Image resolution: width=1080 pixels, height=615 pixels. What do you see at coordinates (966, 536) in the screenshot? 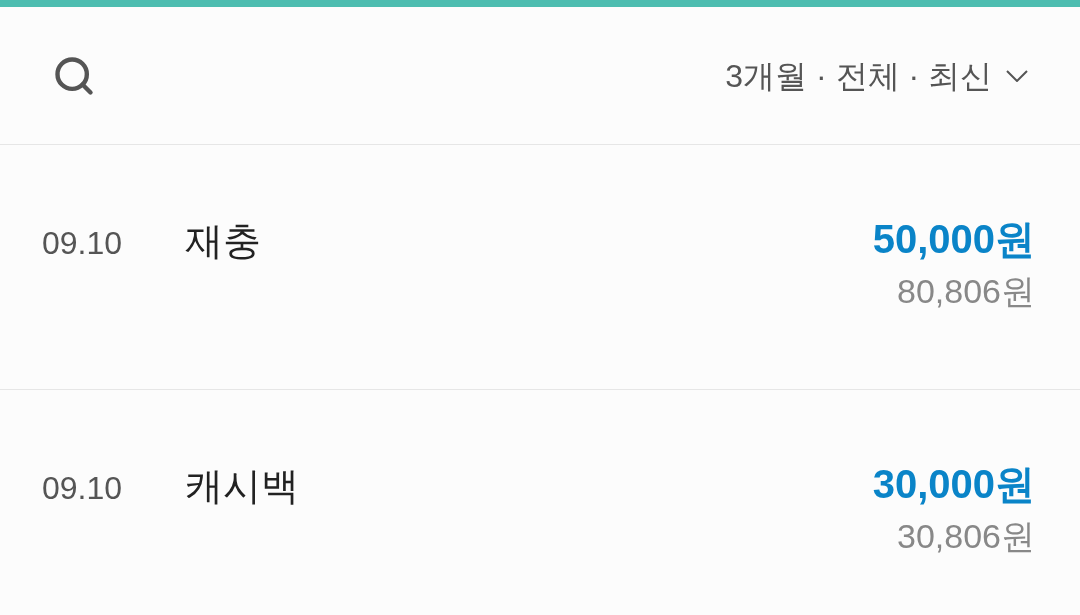
I see `balance-amount: 30,806원` at bounding box center [966, 536].